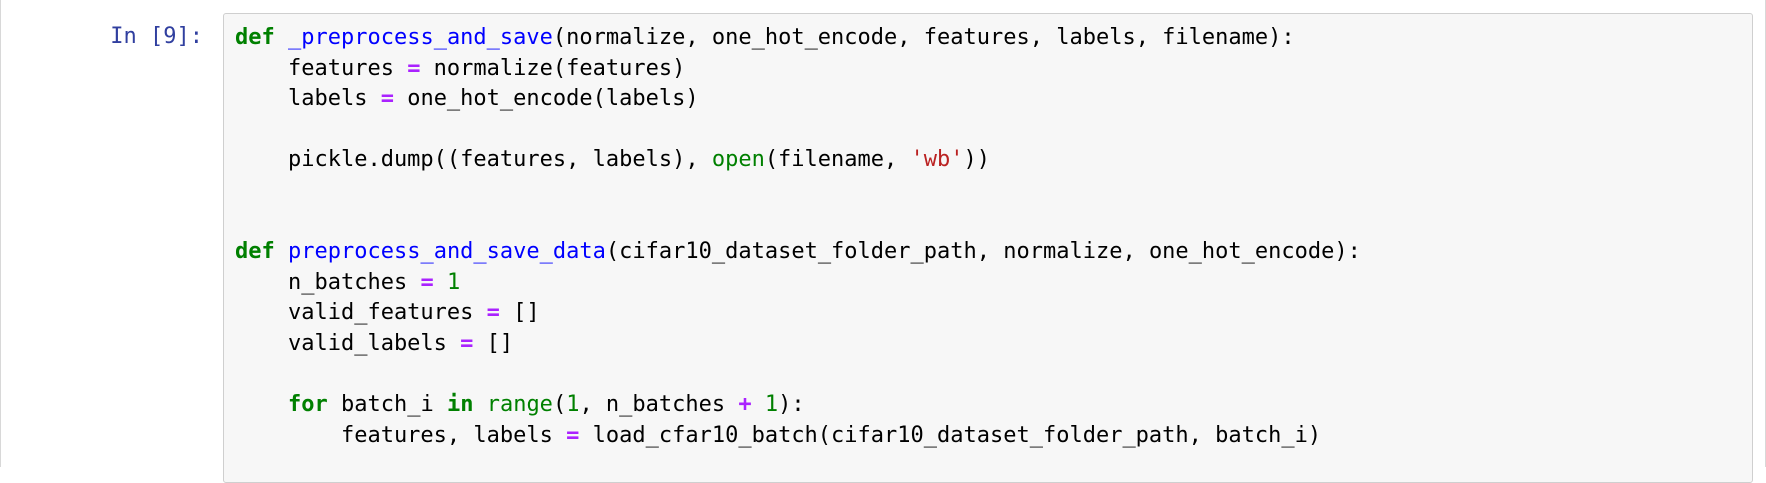  Describe the element at coordinates (447, 252) in the screenshot. I see `code-token: preprocess_and_save_data` at that location.